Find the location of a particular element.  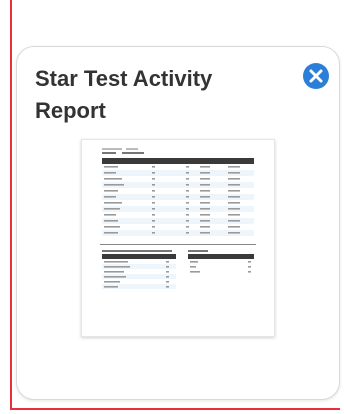

close-button is located at coordinates (316, 76).